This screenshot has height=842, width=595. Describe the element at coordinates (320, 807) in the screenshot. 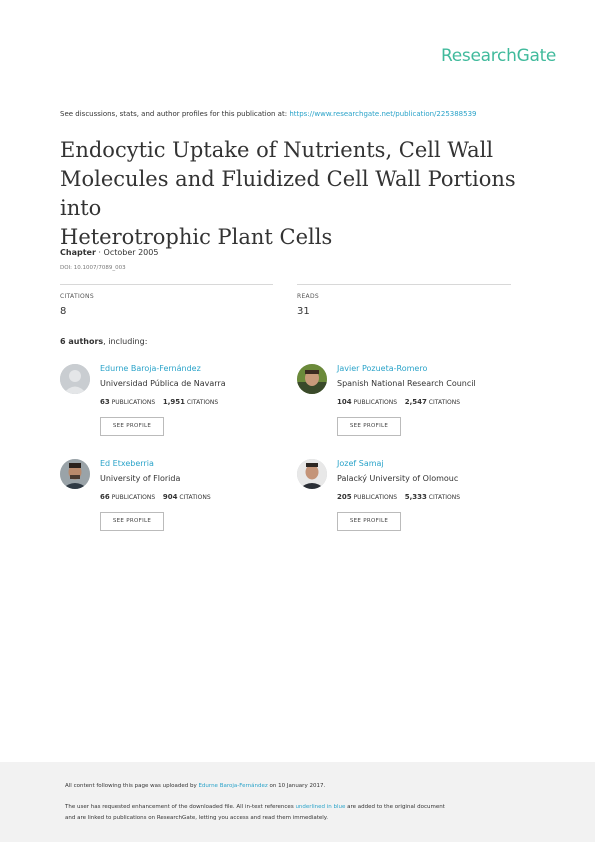

I see `underlined-in-blue-link: underlined in blue` at that location.